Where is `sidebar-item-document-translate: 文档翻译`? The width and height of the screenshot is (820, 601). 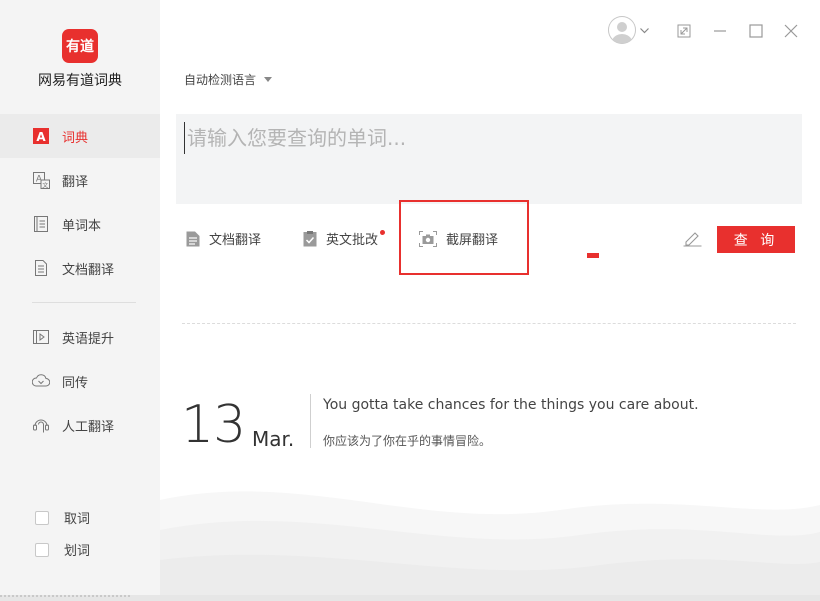 sidebar-item-document-translate: 文档翻译 is located at coordinates (80, 268).